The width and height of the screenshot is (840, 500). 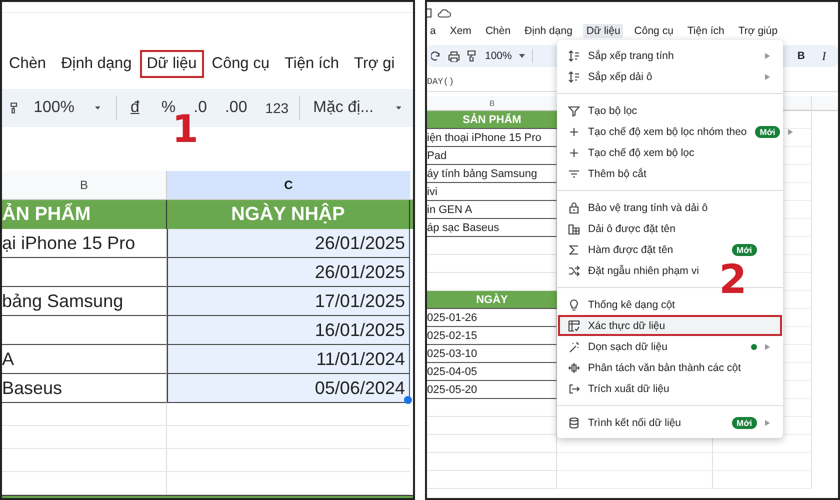 I want to click on menu-item: Tạo chế độ xem bộ lọc, so click(x=639, y=152).